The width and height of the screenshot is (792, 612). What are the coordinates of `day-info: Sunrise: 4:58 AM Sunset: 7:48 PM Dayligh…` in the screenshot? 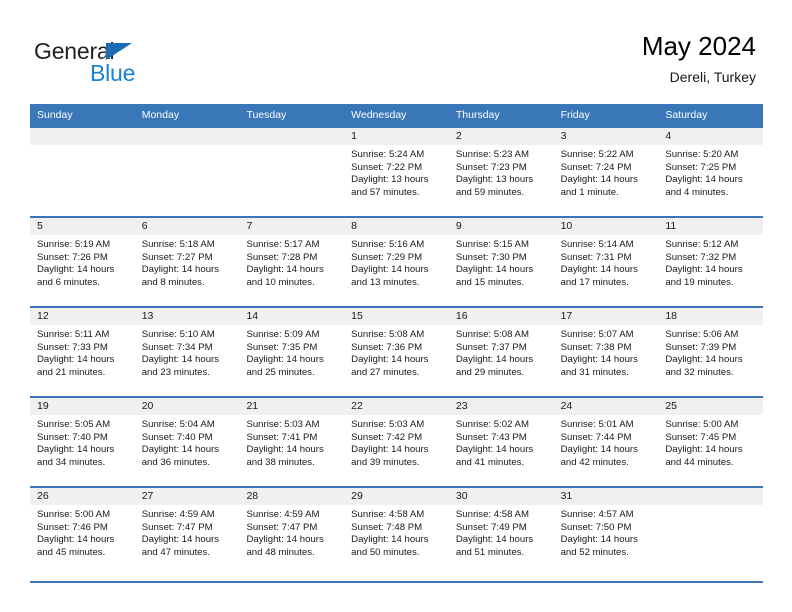 It's located at (396, 532).